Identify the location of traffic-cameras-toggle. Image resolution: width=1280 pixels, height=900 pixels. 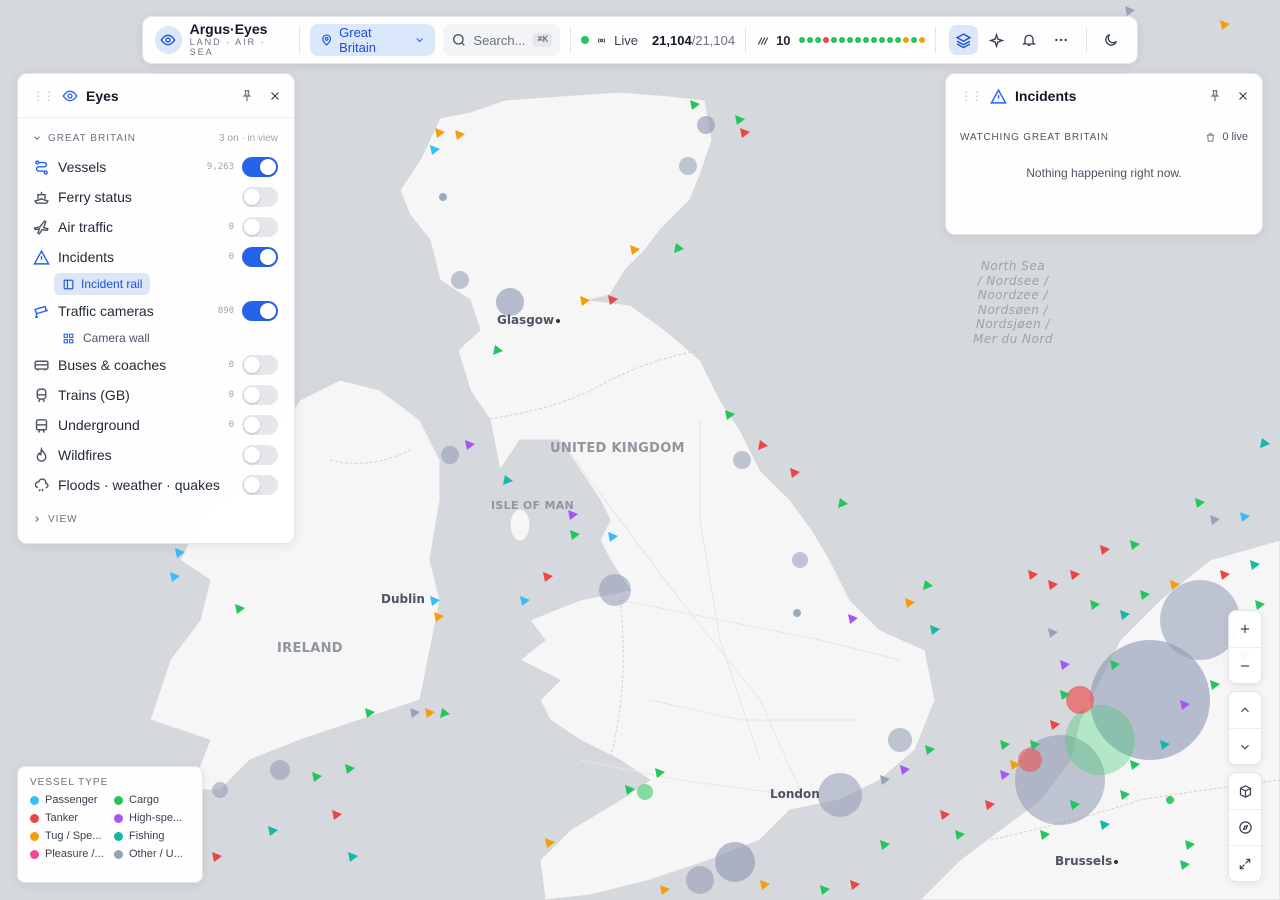
(260, 311).